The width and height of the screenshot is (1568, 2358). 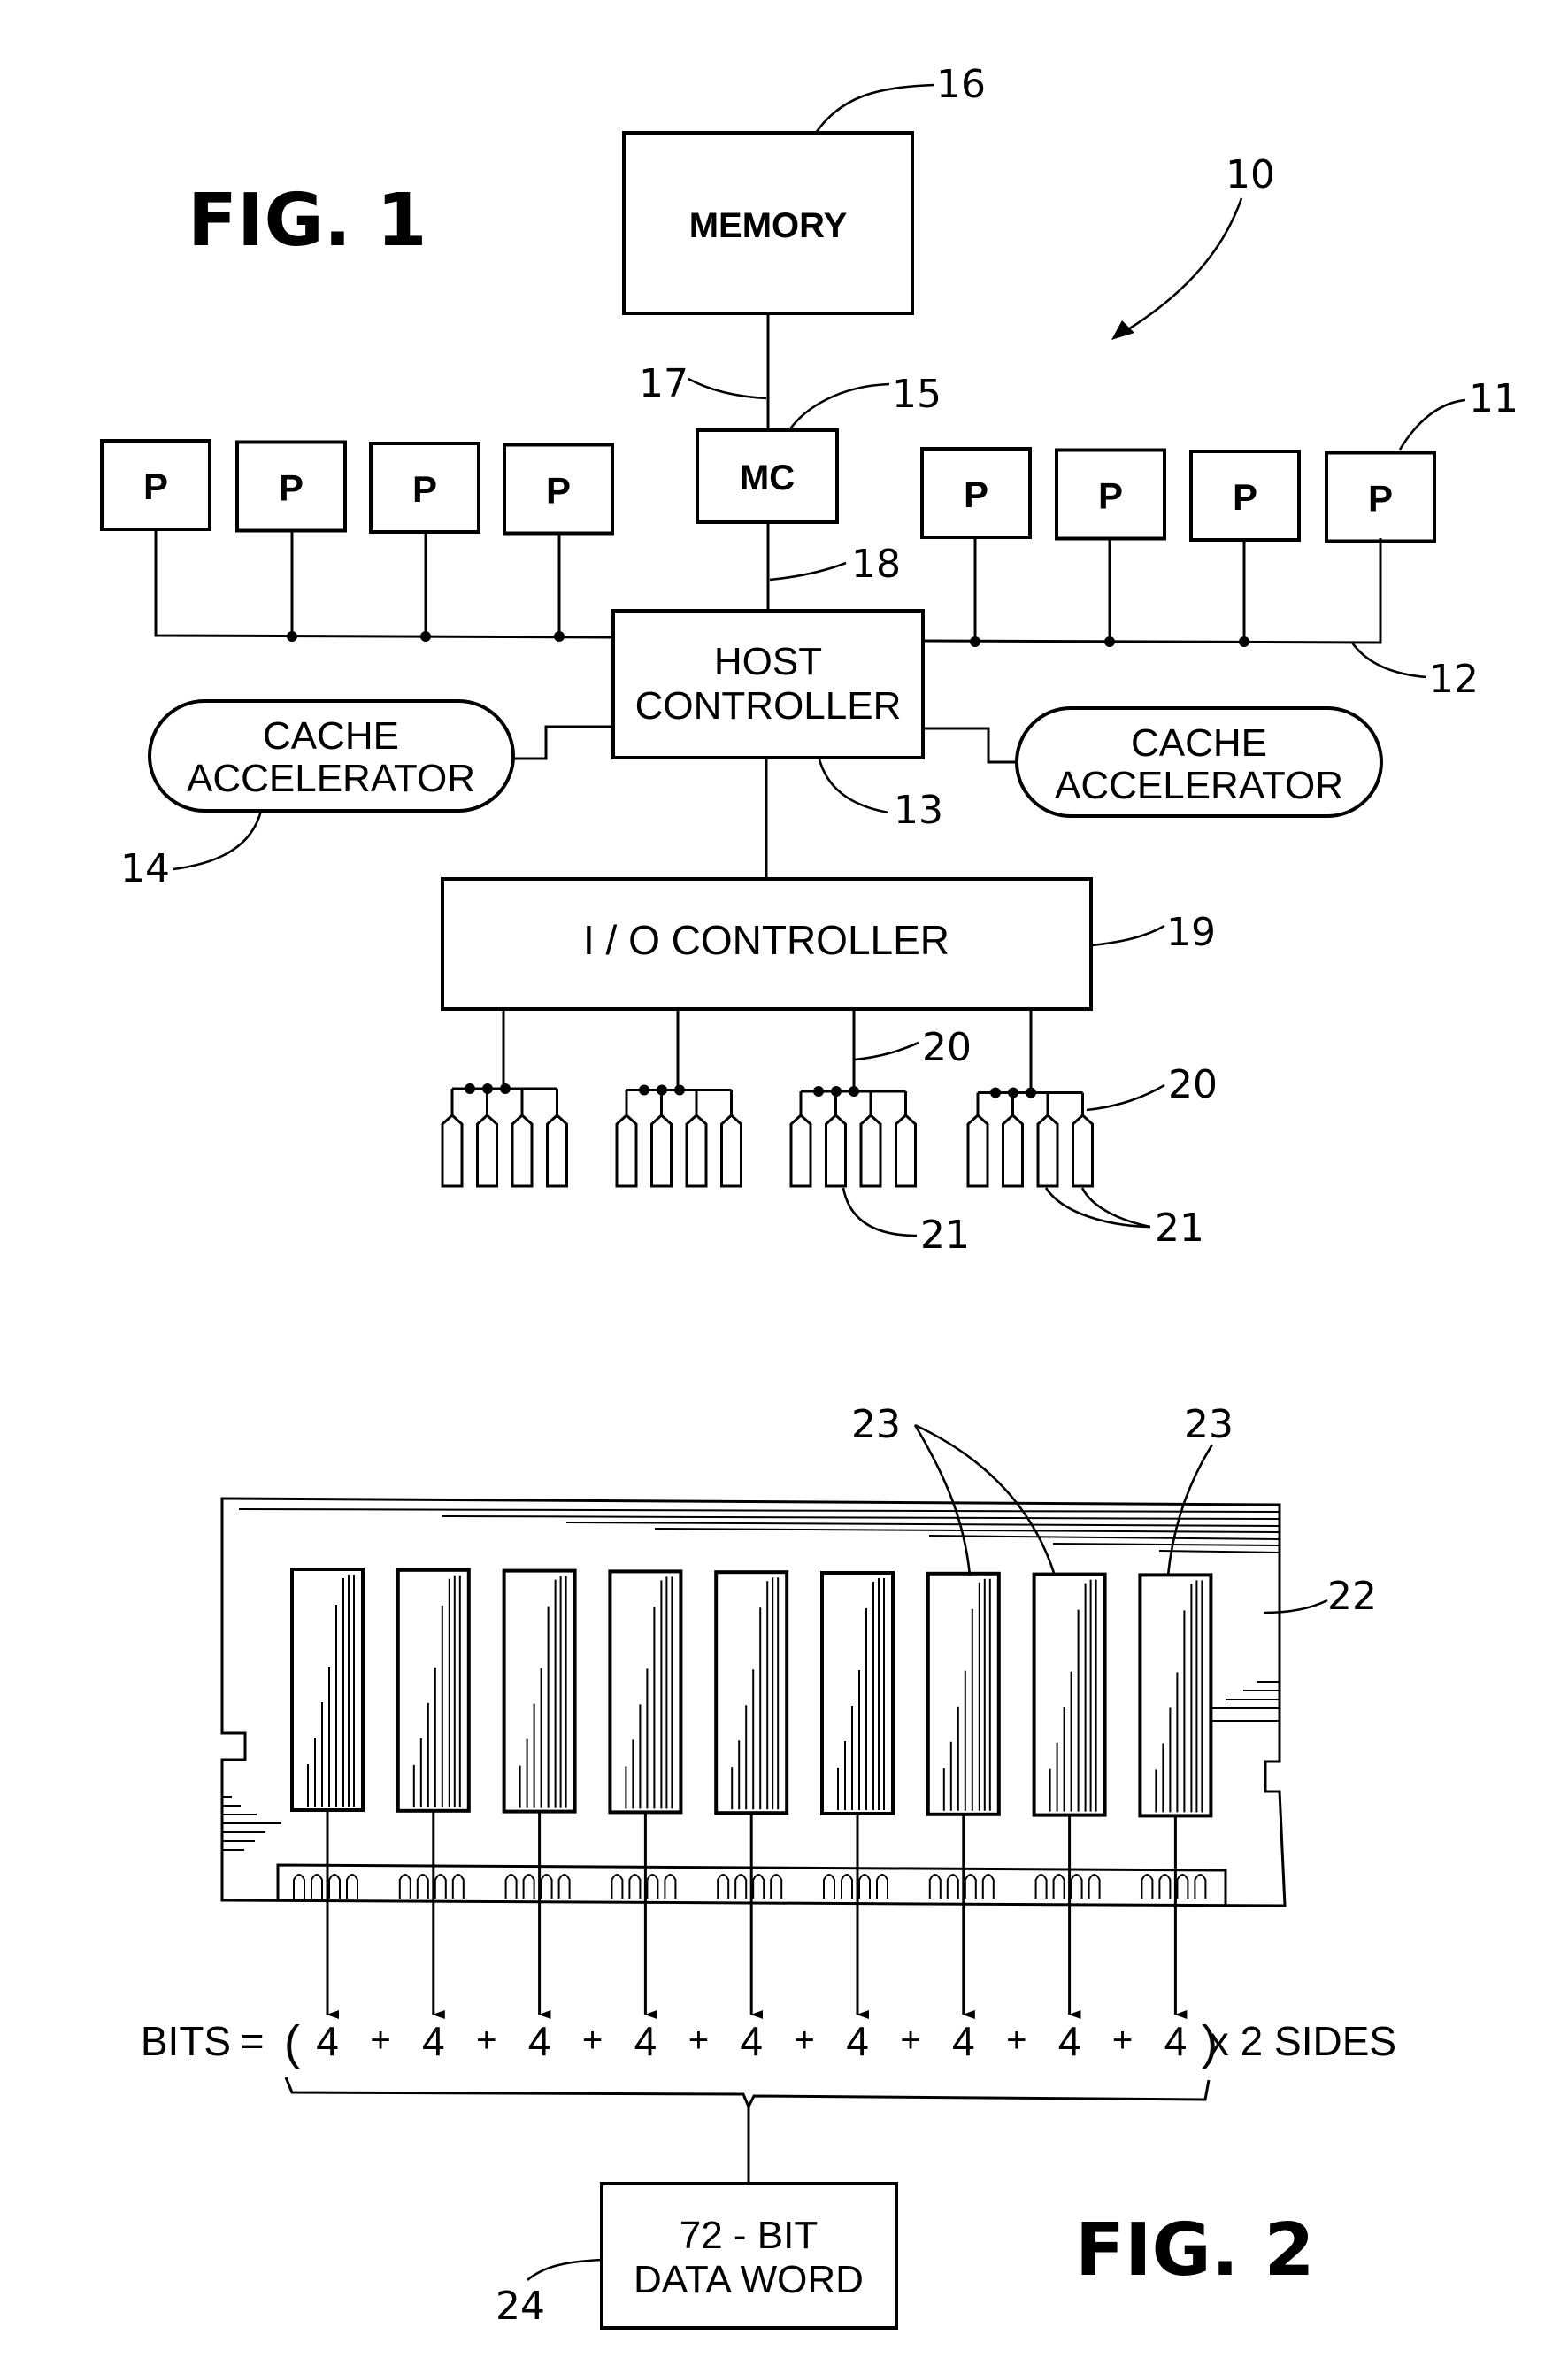 I want to click on processor-bus-right, so click(x=1152, y=591).